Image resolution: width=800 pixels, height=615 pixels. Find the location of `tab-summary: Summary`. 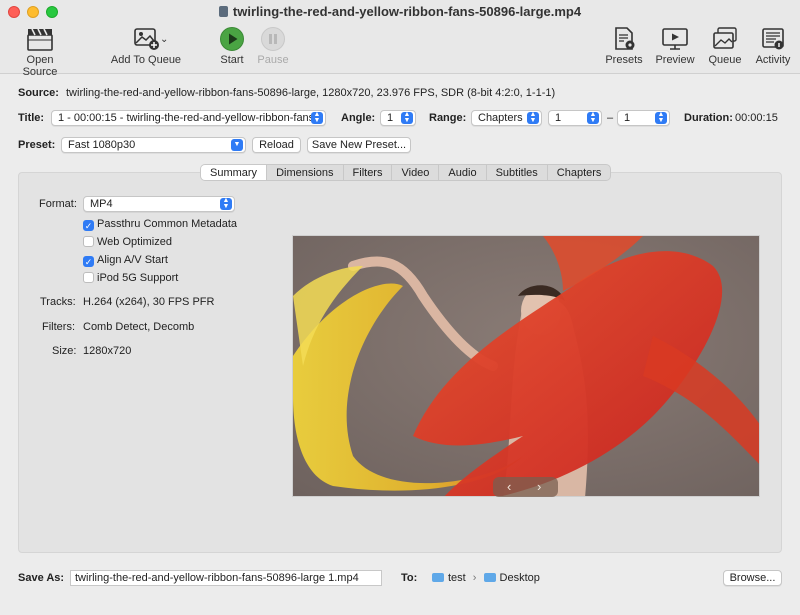

tab-summary: Summary is located at coordinates (234, 172).